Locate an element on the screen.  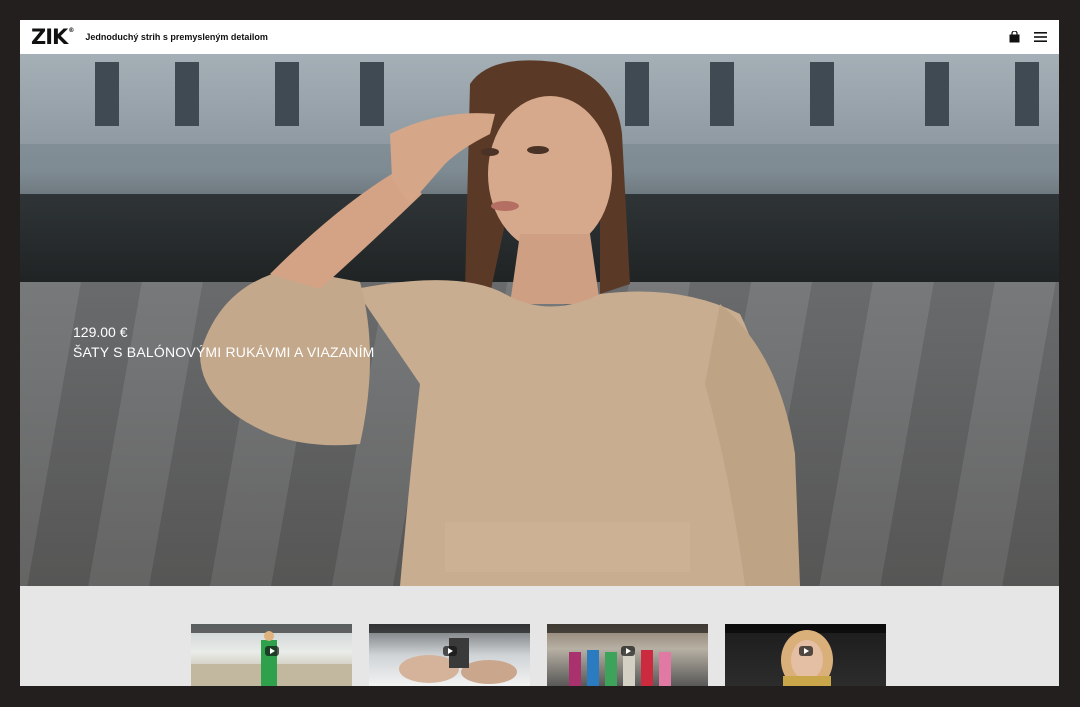
site-tagline: Jednoduchý strih s premysleným detailom is located at coordinates (176, 37).